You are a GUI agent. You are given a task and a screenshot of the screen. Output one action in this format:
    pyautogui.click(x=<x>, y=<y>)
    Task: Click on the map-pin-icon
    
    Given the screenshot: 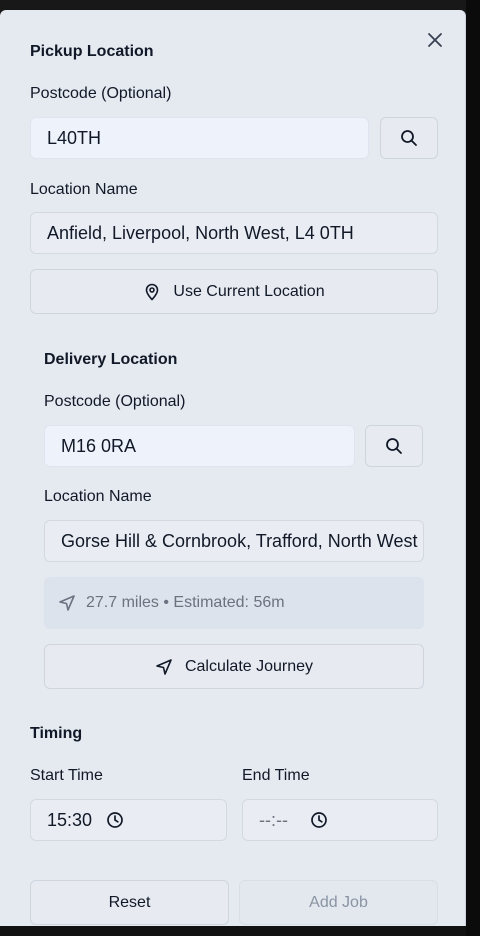 What is the action you would take?
    pyautogui.click(x=152, y=291)
    